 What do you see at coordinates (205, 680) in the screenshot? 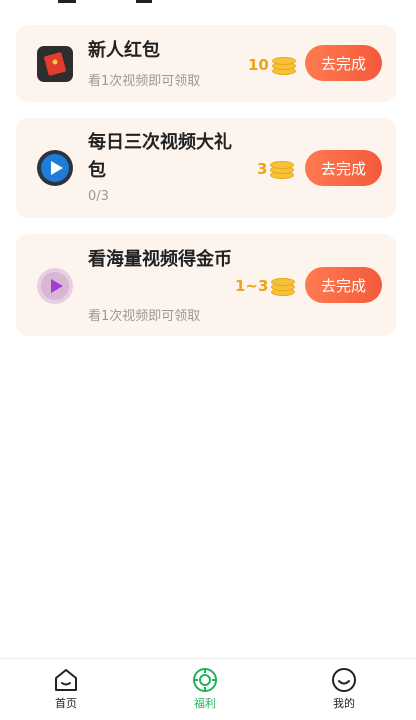
I see `welfare-icon` at bounding box center [205, 680].